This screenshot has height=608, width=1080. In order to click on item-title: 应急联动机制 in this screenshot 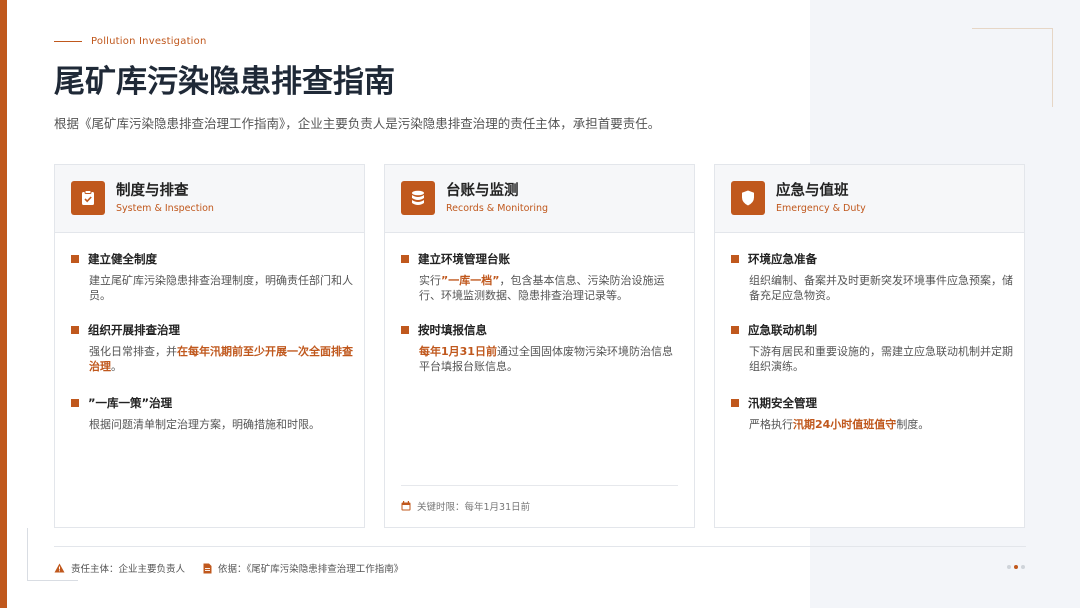, I will do `click(782, 330)`.